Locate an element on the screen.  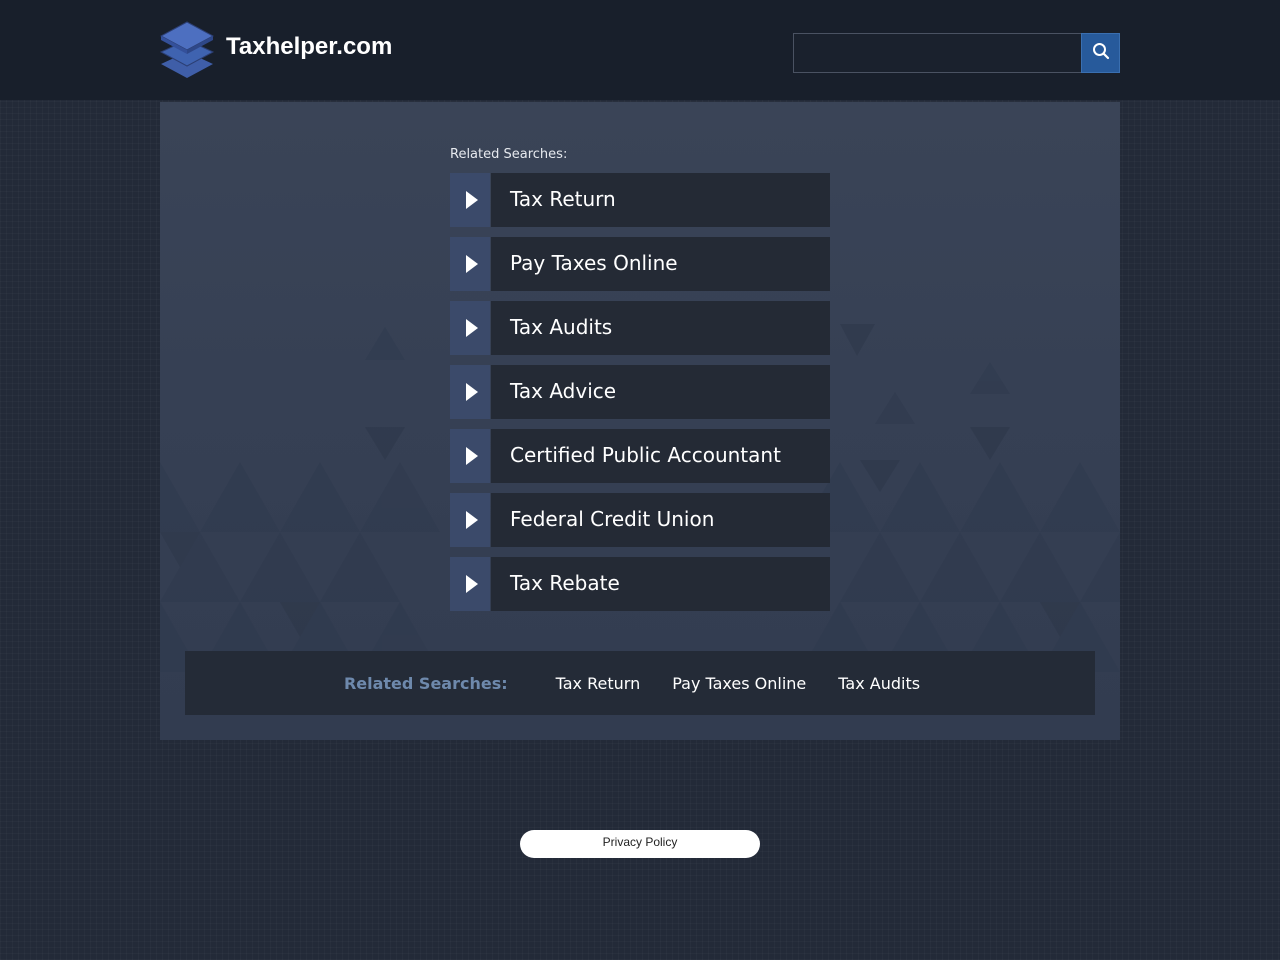
footer-link-tax-audits: Tax Audits is located at coordinates (879, 683).